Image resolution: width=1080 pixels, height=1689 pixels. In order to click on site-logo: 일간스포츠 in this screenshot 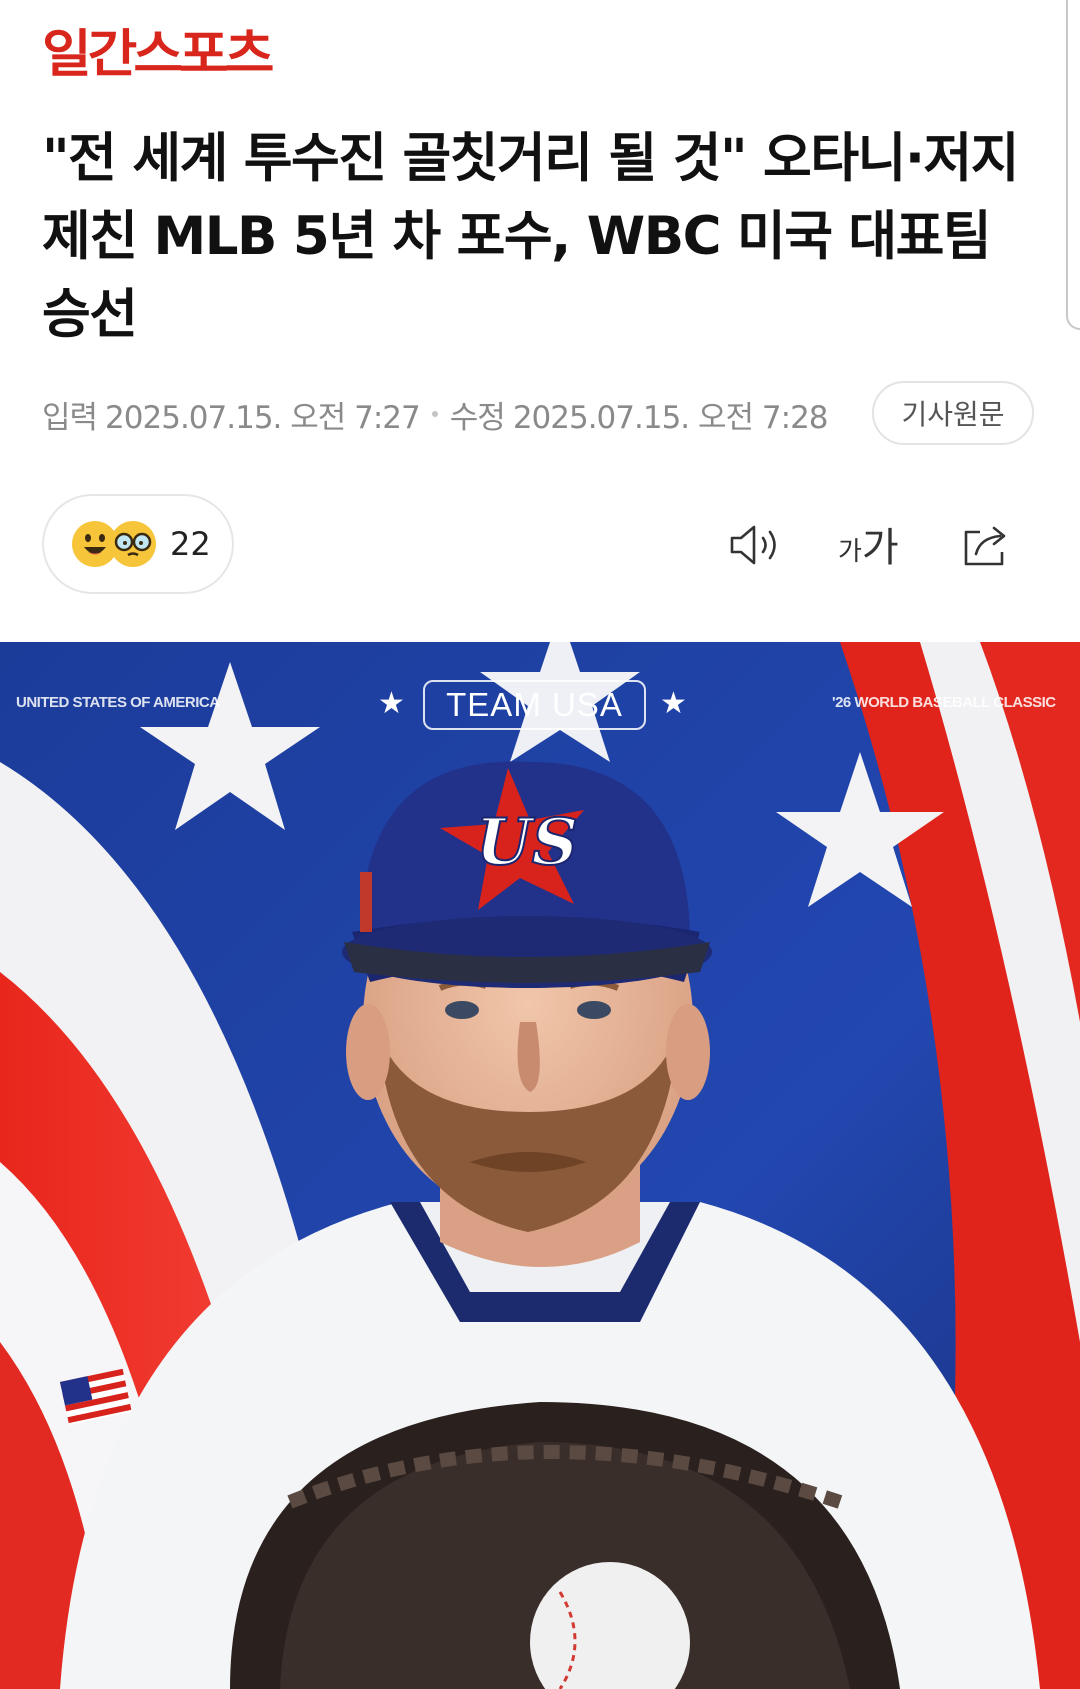, I will do `click(158, 54)`.